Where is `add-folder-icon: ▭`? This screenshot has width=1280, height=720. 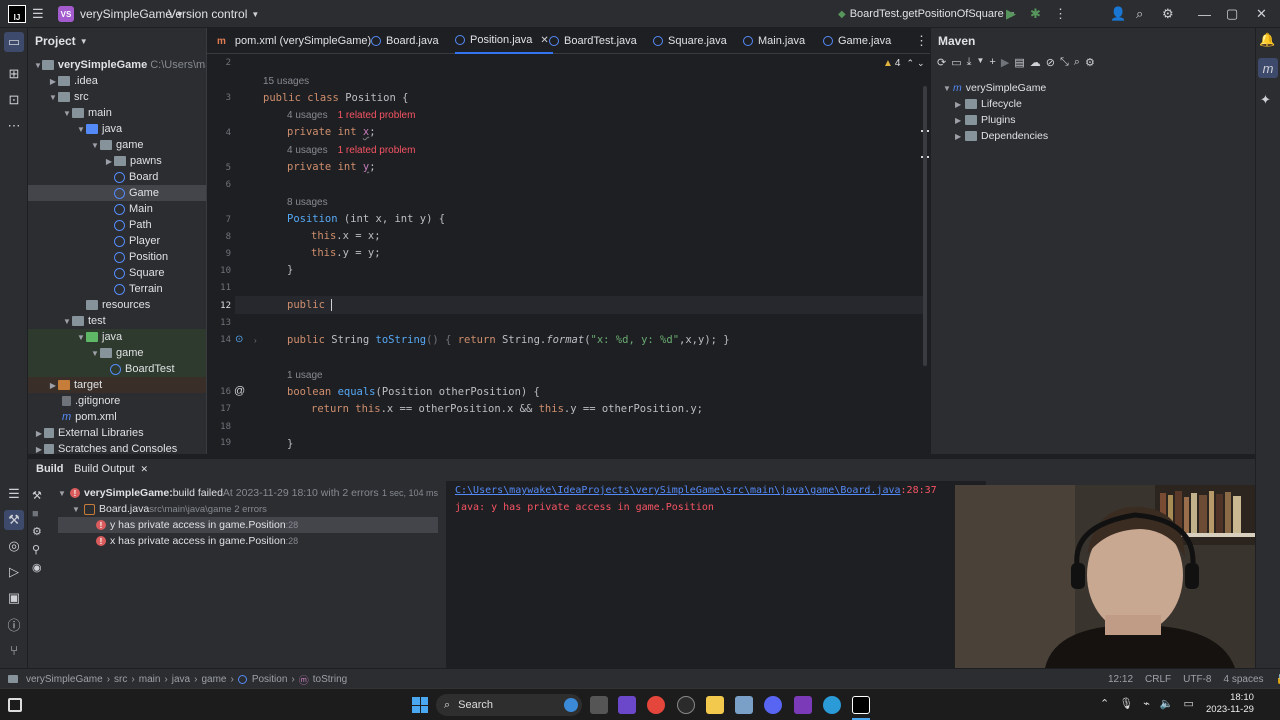 add-folder-icon: ▭ is located at coordinates (956, 65).